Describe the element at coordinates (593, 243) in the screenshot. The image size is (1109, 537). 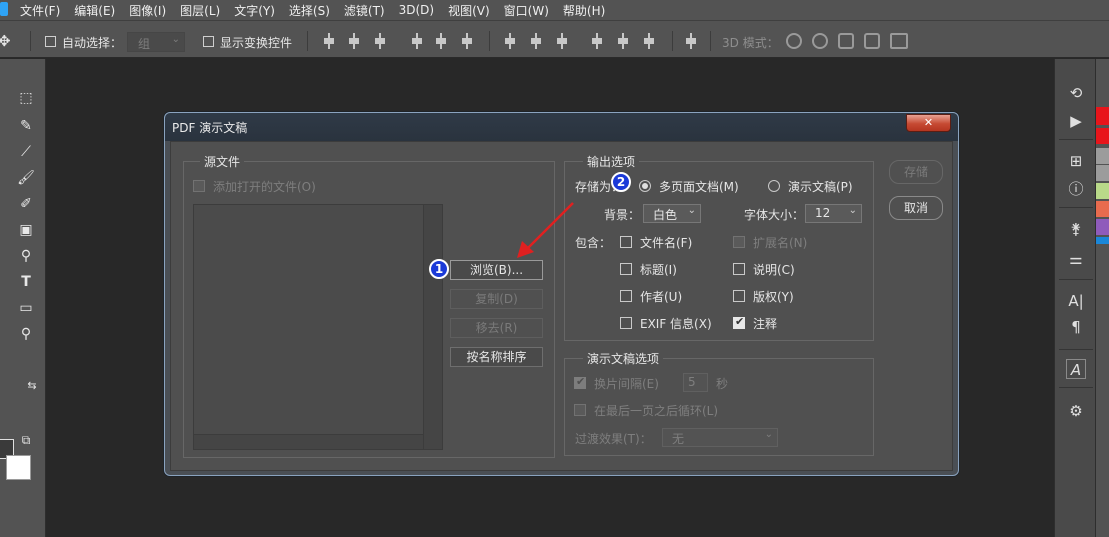
I see `include-label: 包含：` at that location.